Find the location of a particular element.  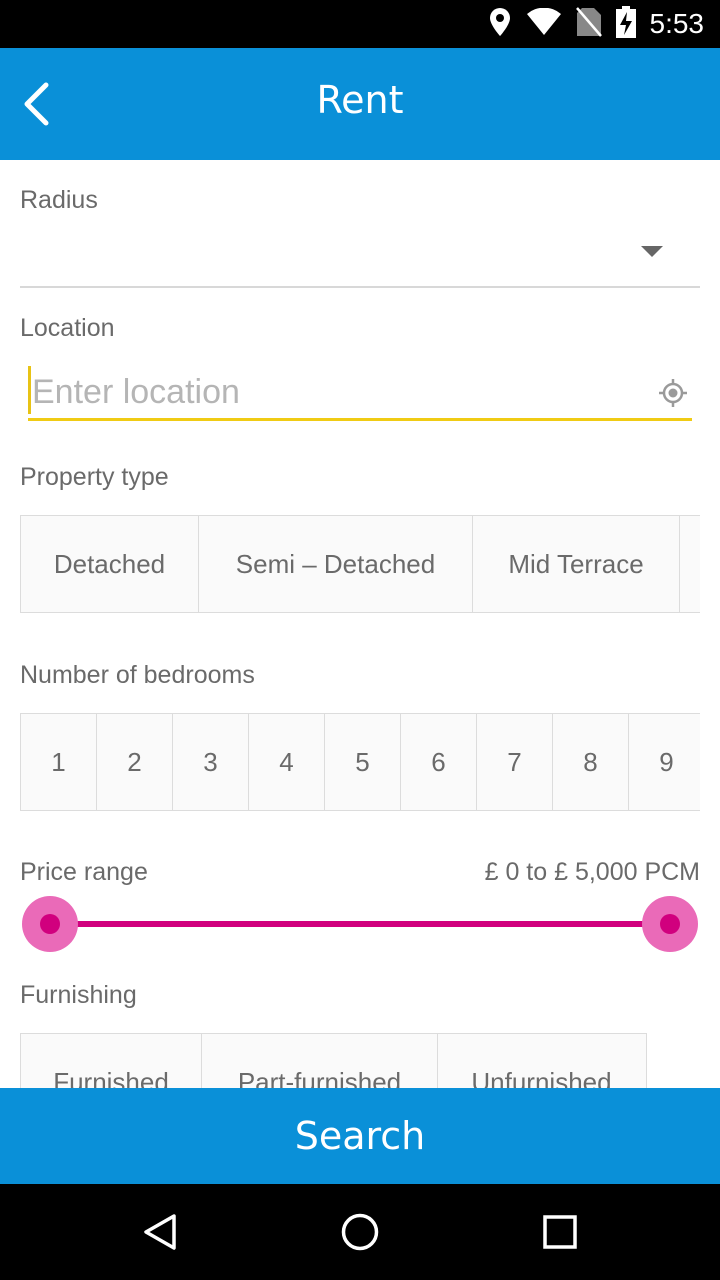

property-type-option: Detached is located at coordinates (109, 564).